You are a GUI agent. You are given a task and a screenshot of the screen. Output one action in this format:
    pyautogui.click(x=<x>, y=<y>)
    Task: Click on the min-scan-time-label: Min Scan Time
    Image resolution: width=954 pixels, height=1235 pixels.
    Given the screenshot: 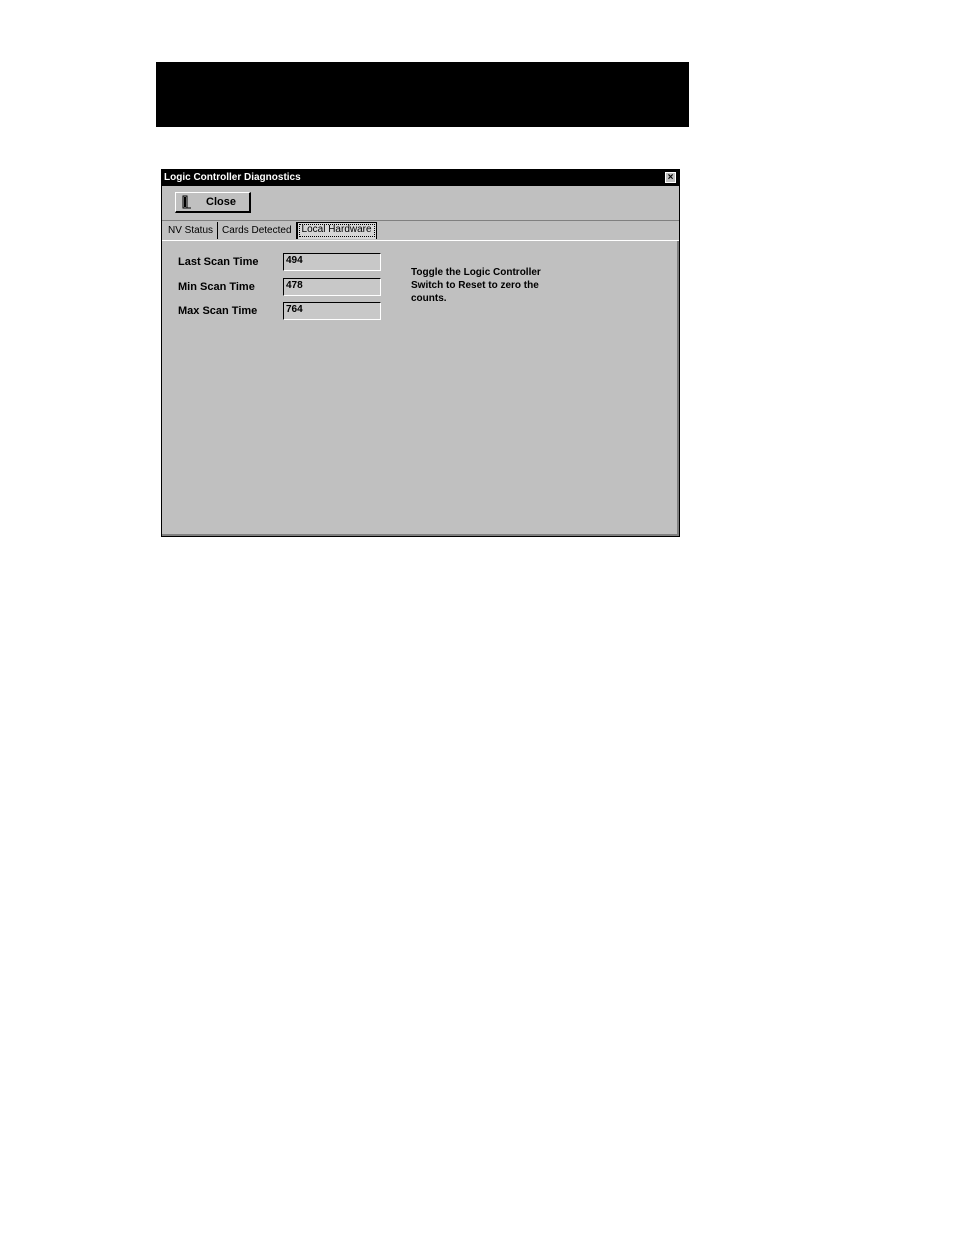 What is the action you would take?
    pyautogui.click(x=216, y=287)
    